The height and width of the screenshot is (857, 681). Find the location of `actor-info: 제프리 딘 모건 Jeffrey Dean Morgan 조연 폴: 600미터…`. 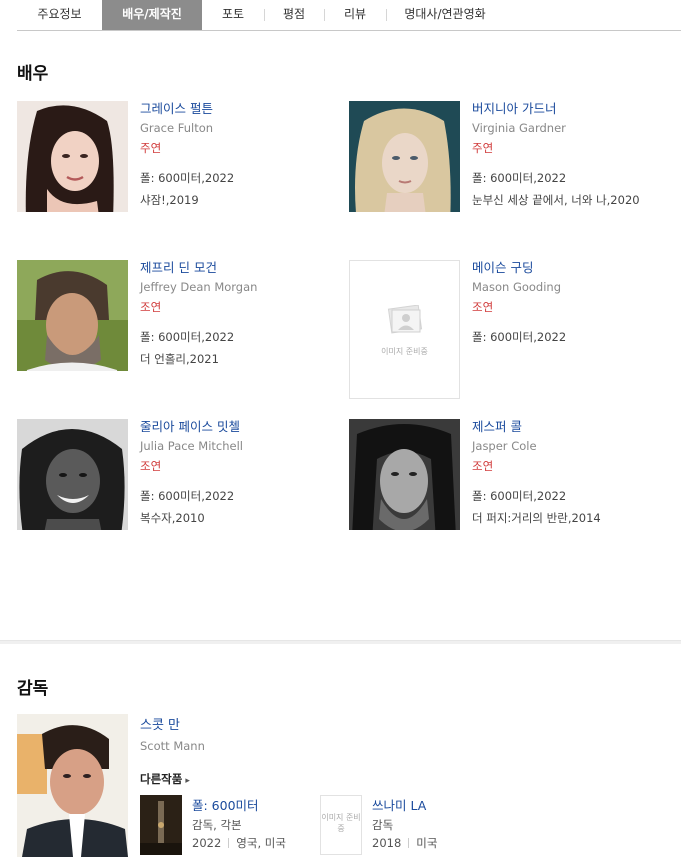

actor-info: 제프리 딘 모건 Jeffrey Dean Morgan 조연 폴: 600미터… is located at coordinates (240, 313).